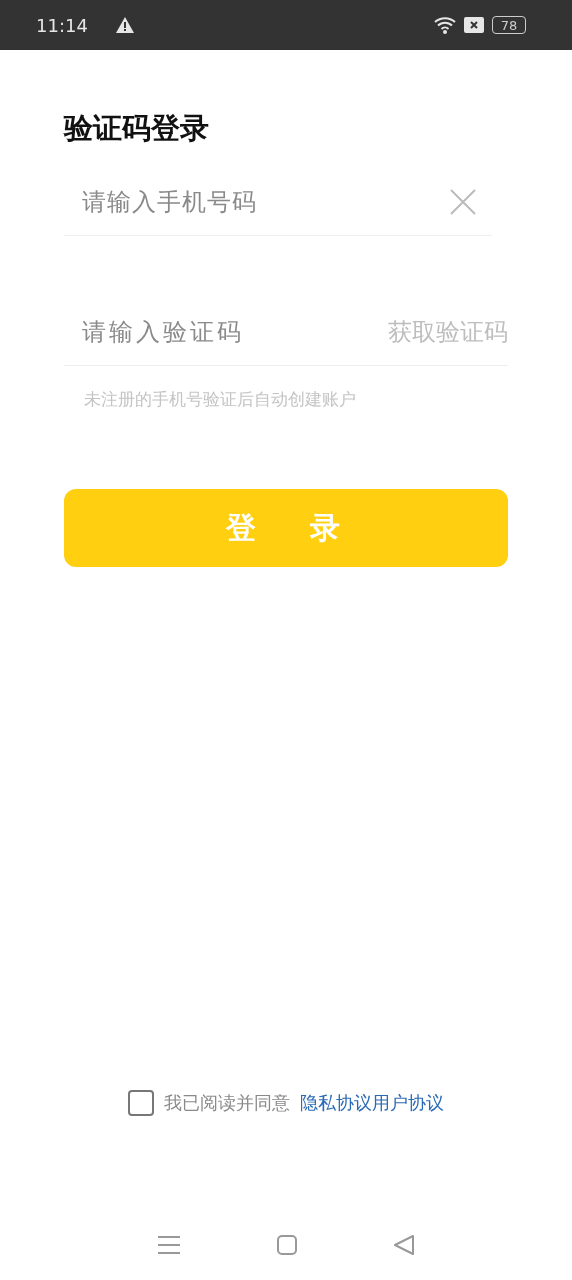 This screenshot has height=1280, width=572. What do you see at coordinates (141, 1103) in the screenshot?
I see `agree-checkbox` at bounding box center [141, 1103].